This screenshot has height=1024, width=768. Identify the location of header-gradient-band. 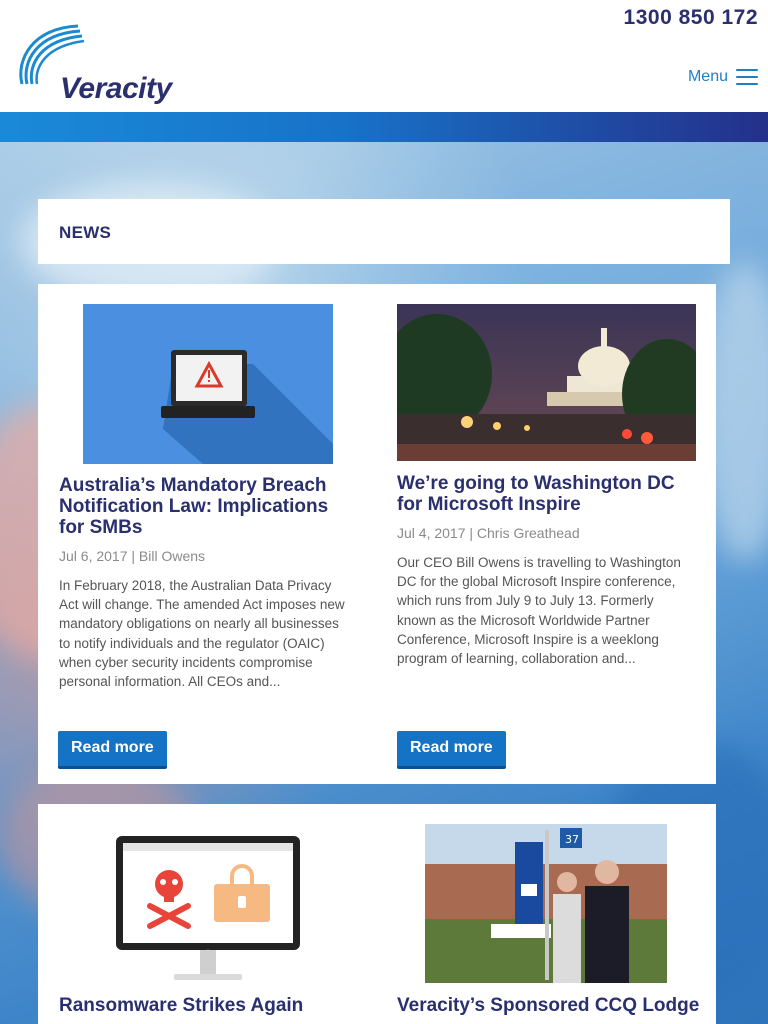
(384, 127).